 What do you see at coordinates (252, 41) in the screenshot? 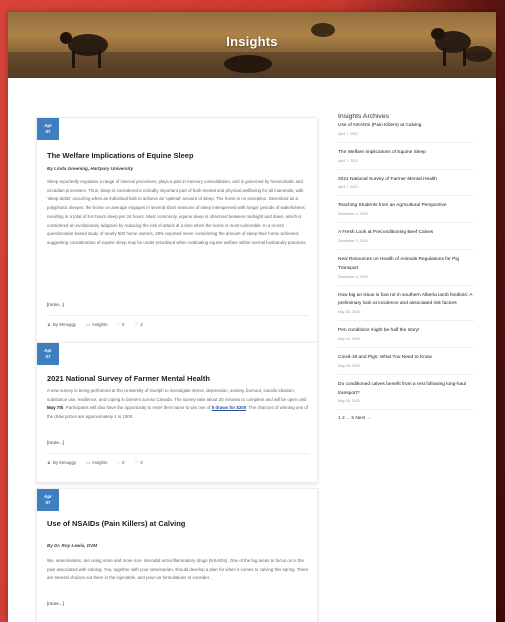
I see `page-title: Insights` at bounding box center [252, 41].